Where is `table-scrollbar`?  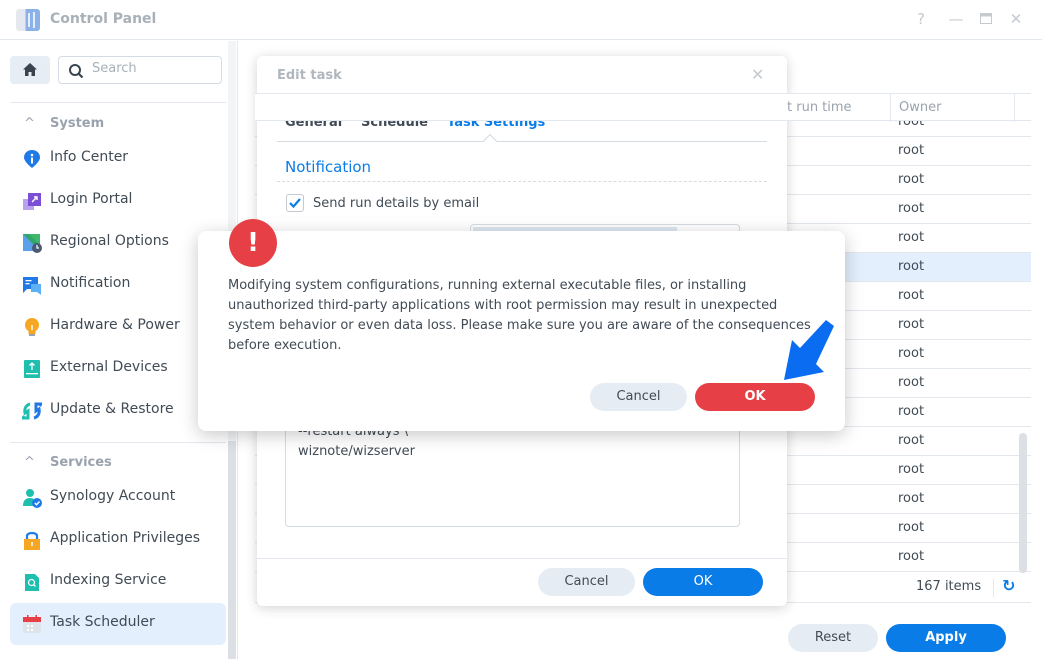
table-scrollbar is located at coordinates (1023, 503).